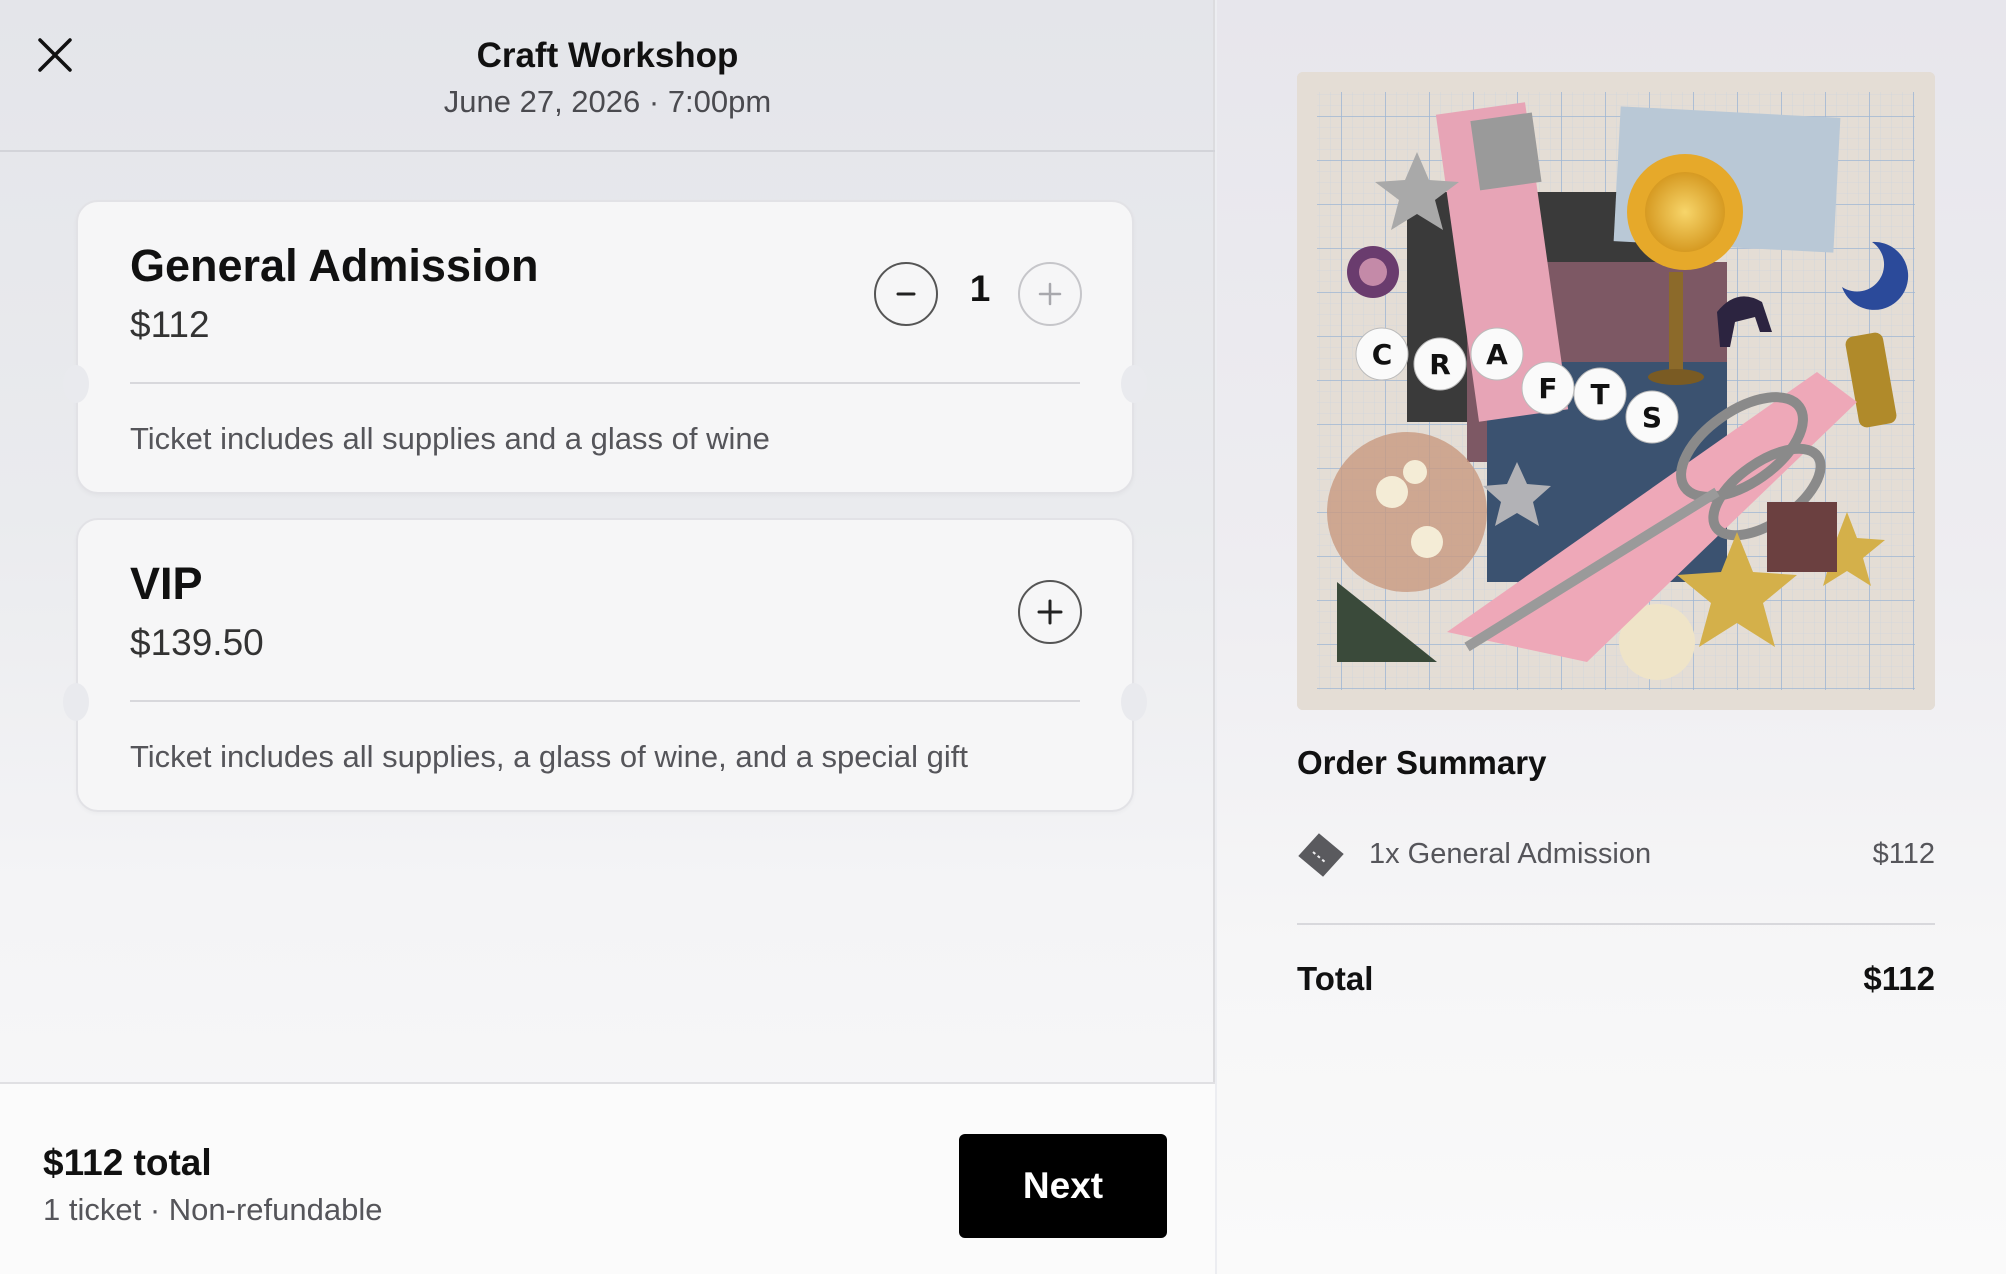  I want to click on ticket-name: General Admission, so click(334, 265).